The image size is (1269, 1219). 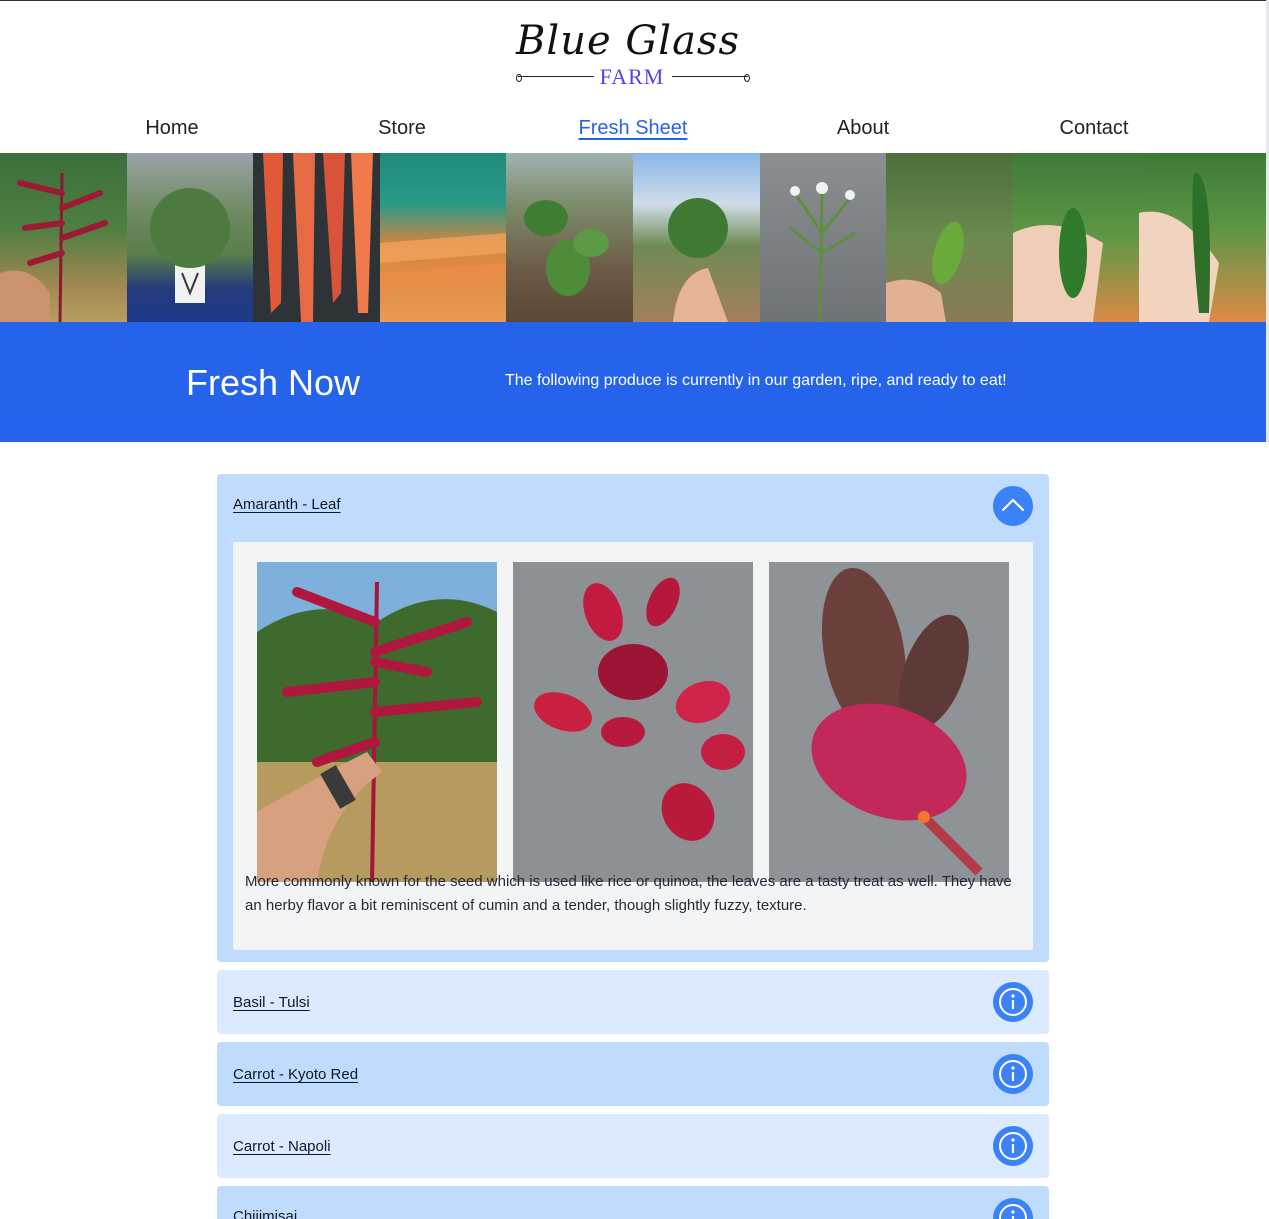 I want to click on nav-contact: Contact, so click(x=1094, y=128).